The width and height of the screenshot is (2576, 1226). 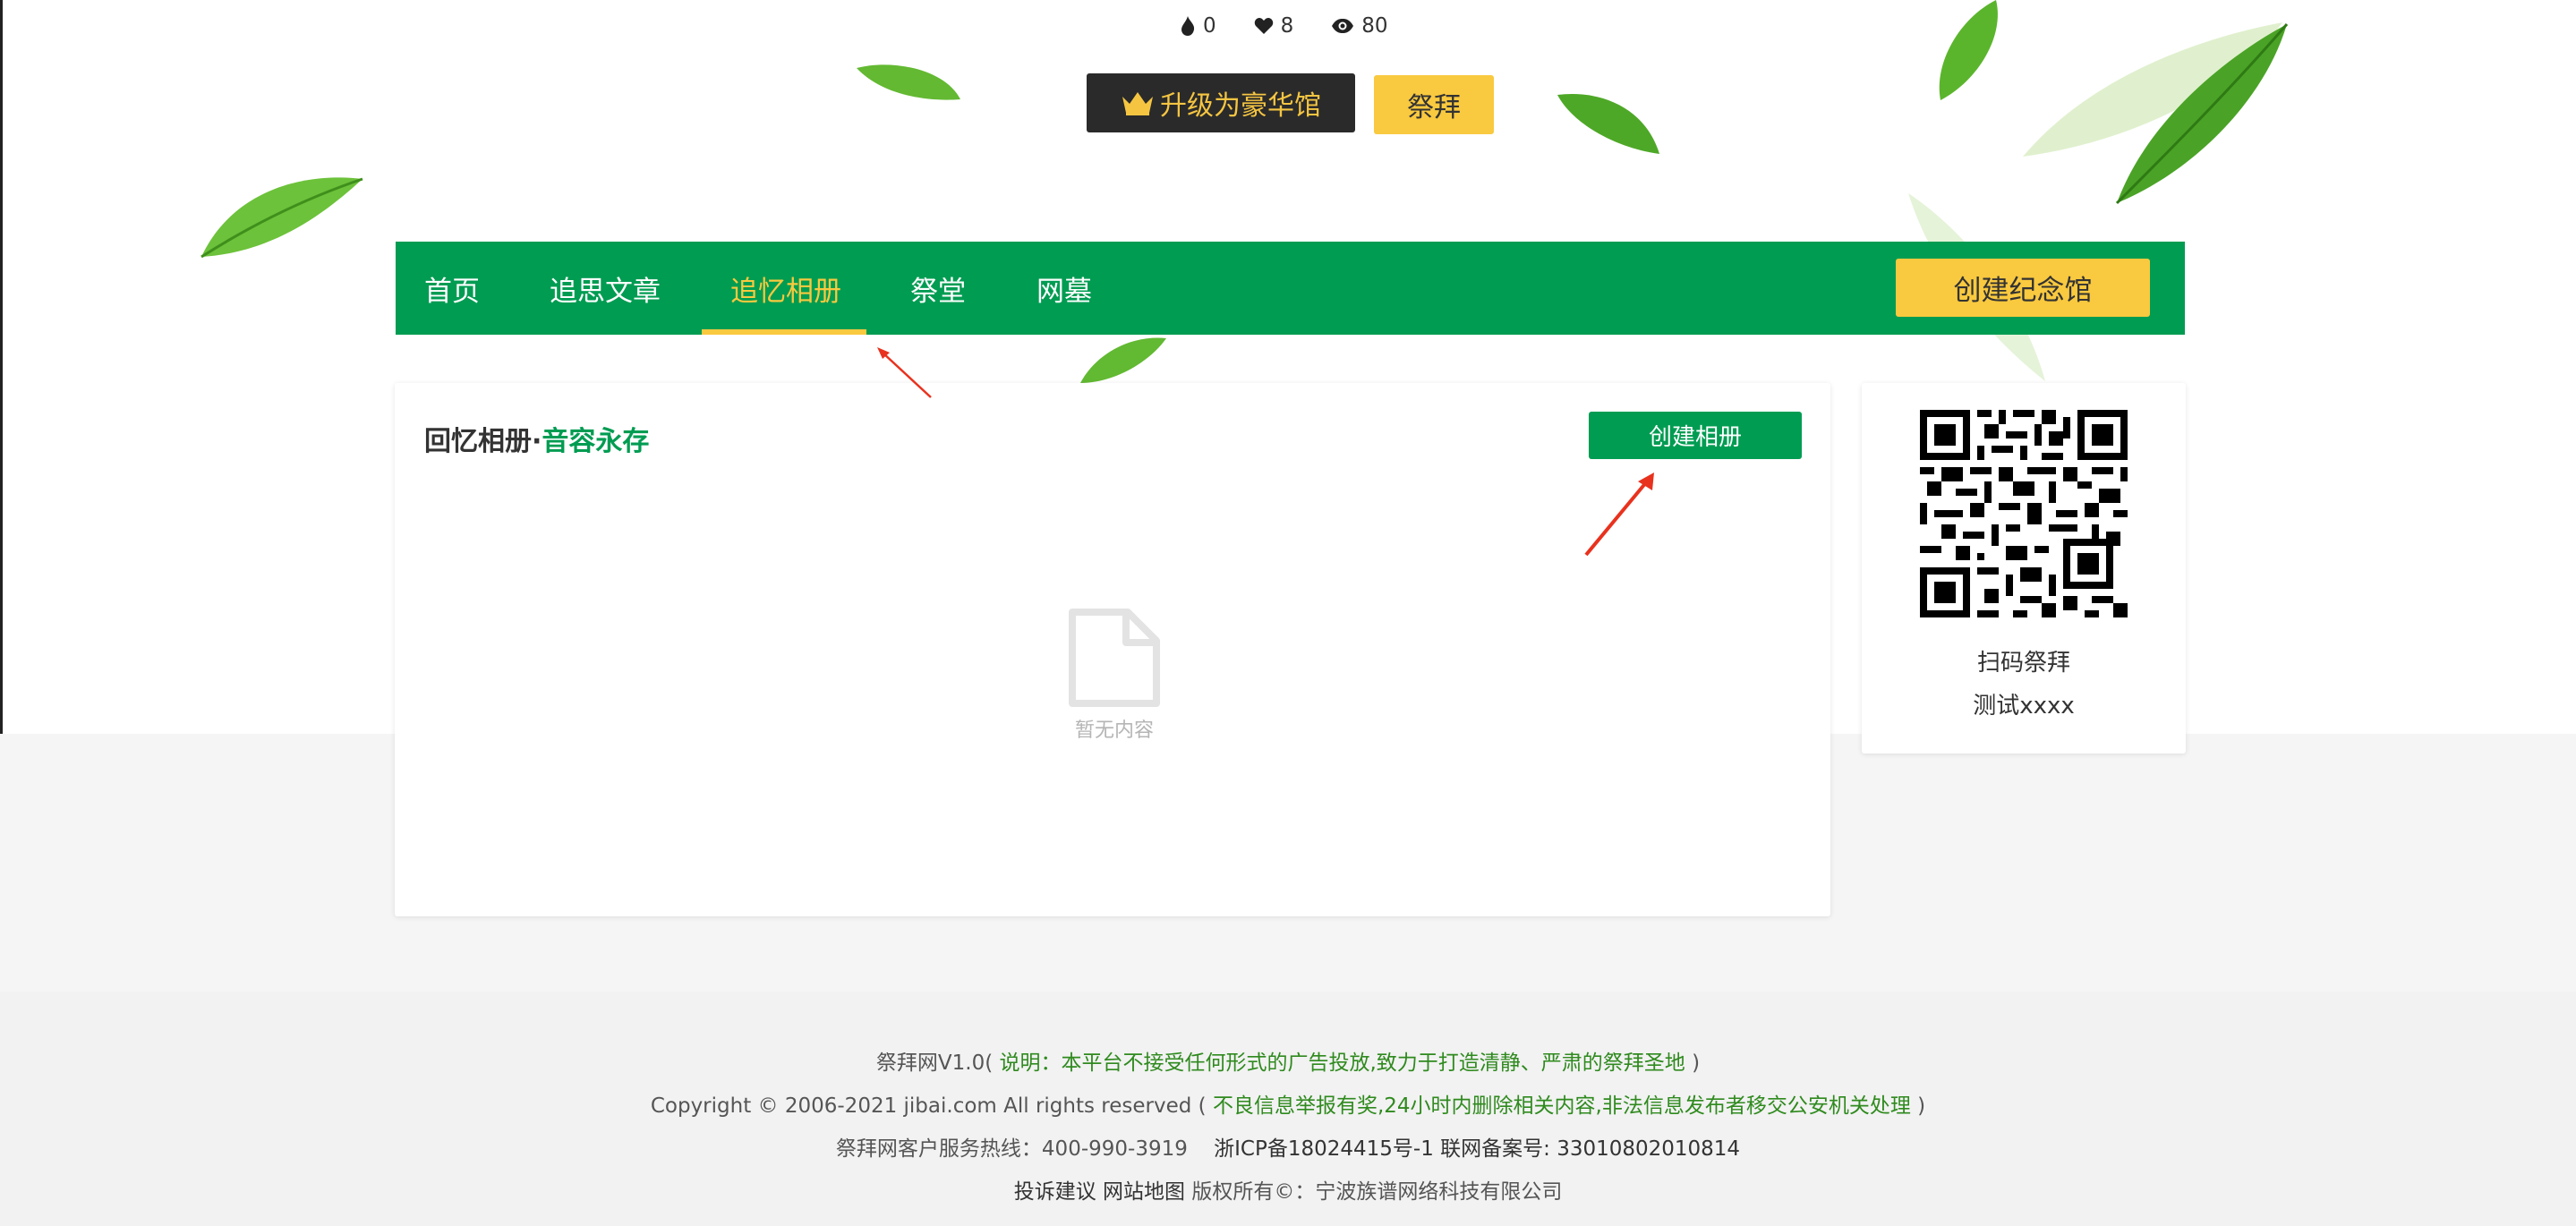 I want to click on nav-label: 祭堂, so click(x=938, y=291).